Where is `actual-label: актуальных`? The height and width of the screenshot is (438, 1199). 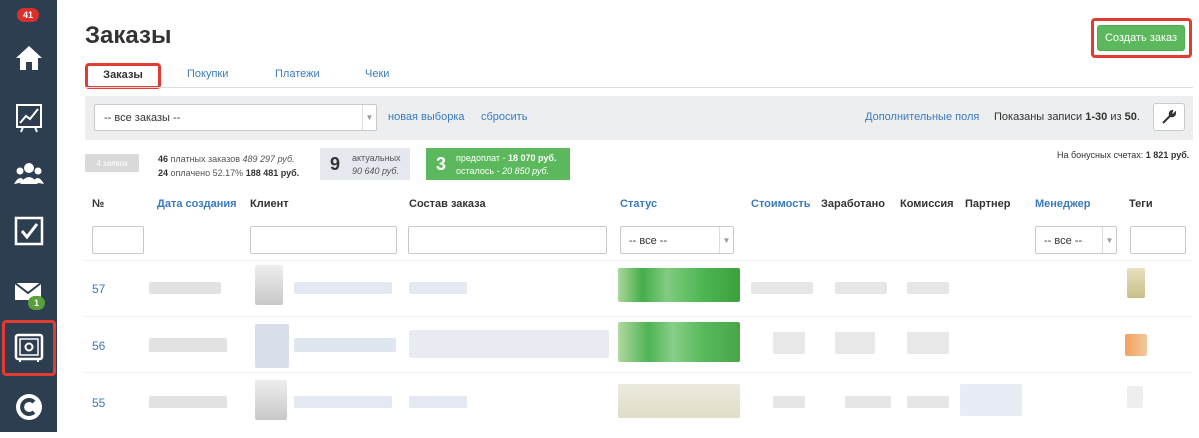 actual-label: актуальных is located at coordinates (376, 158).